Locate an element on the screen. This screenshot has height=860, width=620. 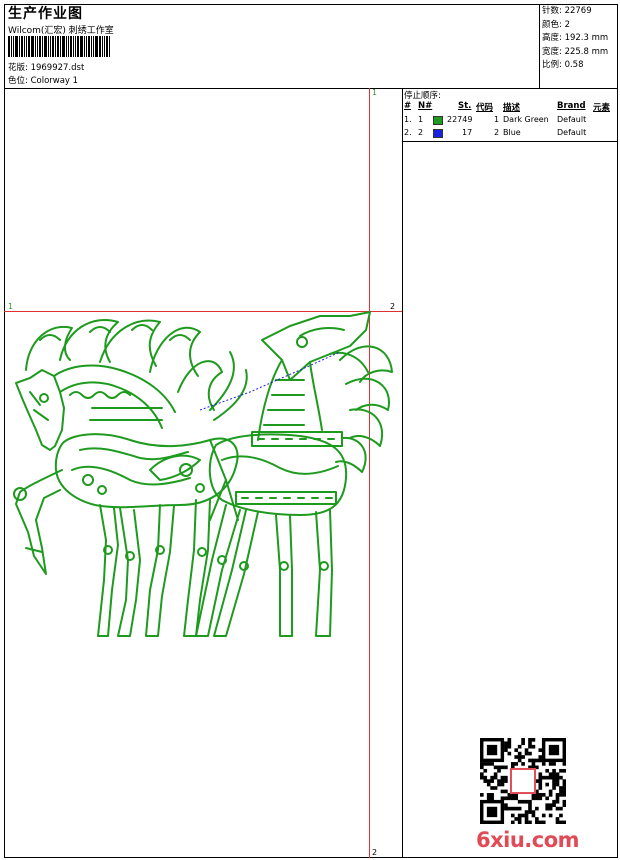
qr-code-image is located at coordinates (523, 781).